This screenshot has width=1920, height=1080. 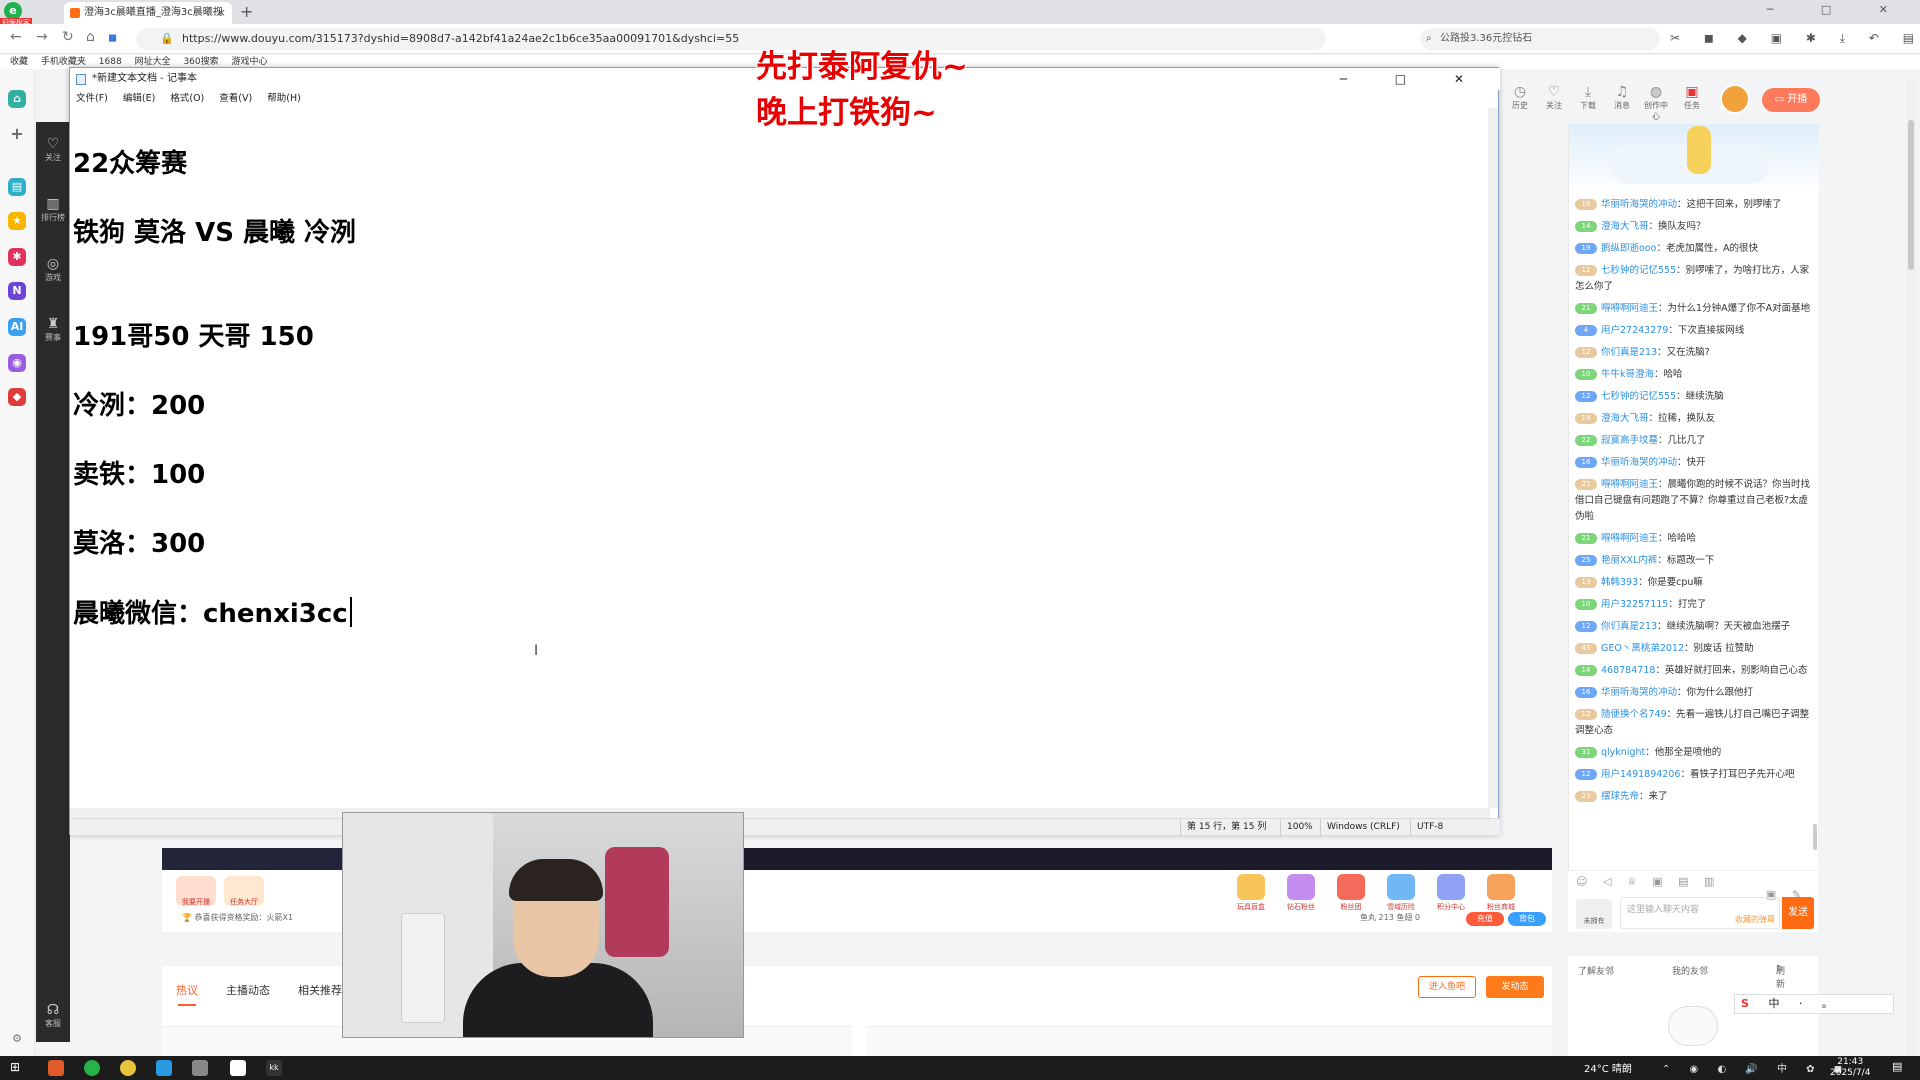 What do you see at coordinates (250, 62) in the screenshot?
I see `bookmark-item: 游戏中心` at bounding box center [250, 62].